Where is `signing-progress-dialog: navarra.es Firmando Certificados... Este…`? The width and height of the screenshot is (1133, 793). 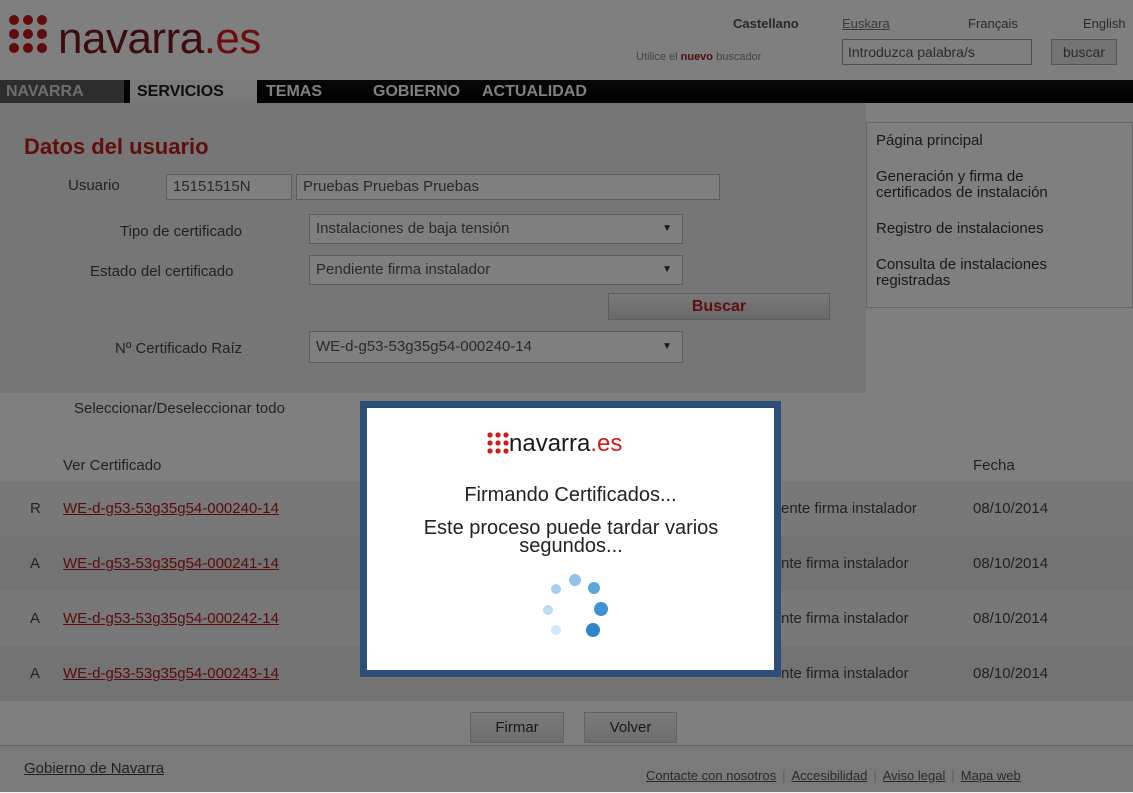 signing-progress-dialog: navarra.es Firmando Certificados... Este… is located at coordinates (570, 539).